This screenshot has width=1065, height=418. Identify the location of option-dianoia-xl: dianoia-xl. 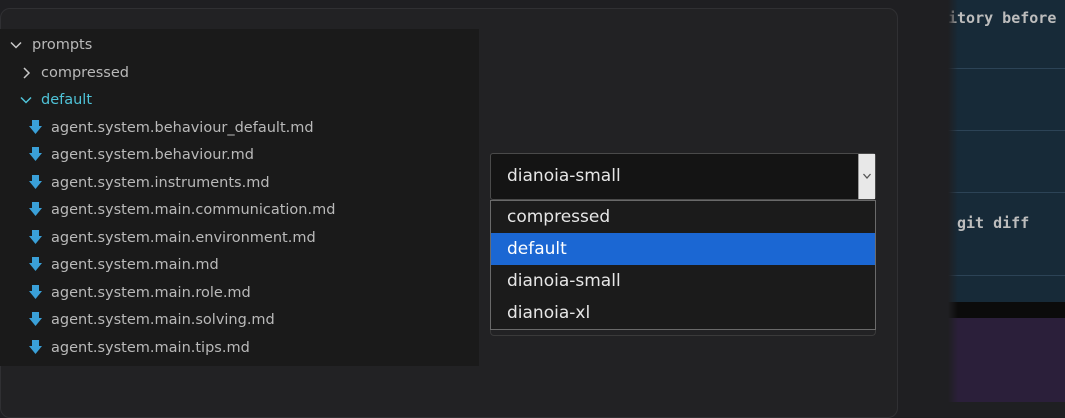
(683, 313).